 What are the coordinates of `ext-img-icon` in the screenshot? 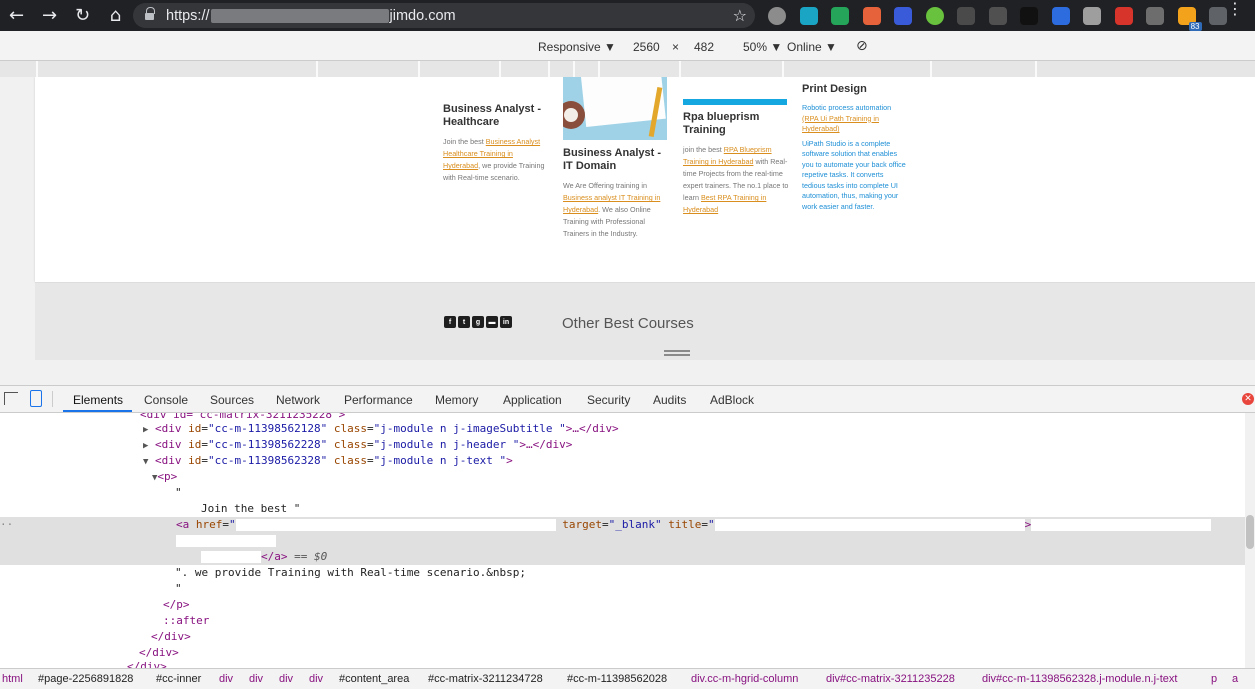 It's located at (1092, 15).